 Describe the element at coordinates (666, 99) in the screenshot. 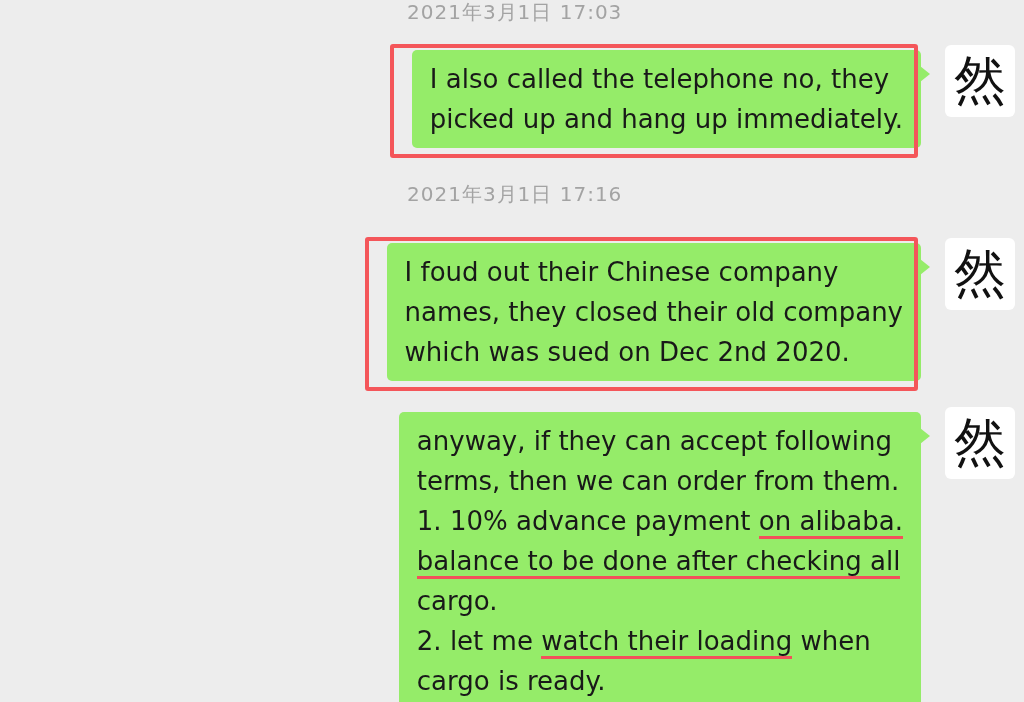

I see `message-bubble: I also called the telephone no, they picked up and hang up immediately.` at that location.